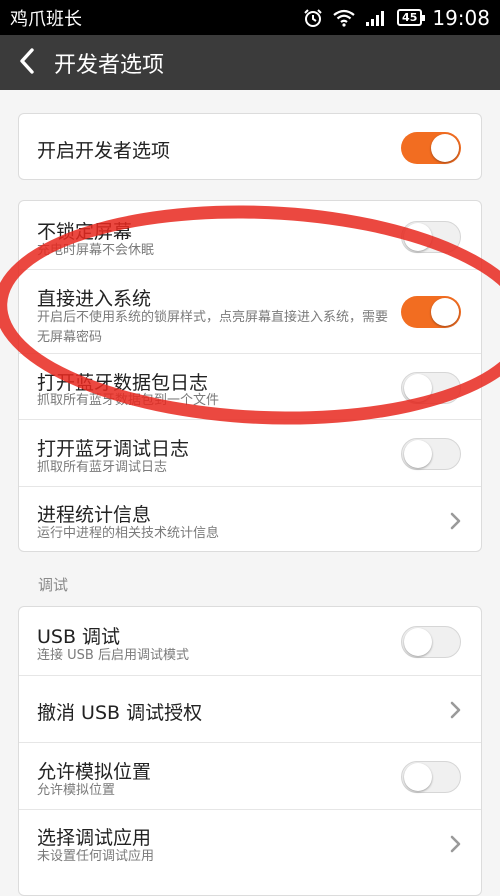  What do you see at coordinates (120, 713) in the screenshot?
I see `row-title: 撤消 USB 调试授权` at bounding box center [120, 713].